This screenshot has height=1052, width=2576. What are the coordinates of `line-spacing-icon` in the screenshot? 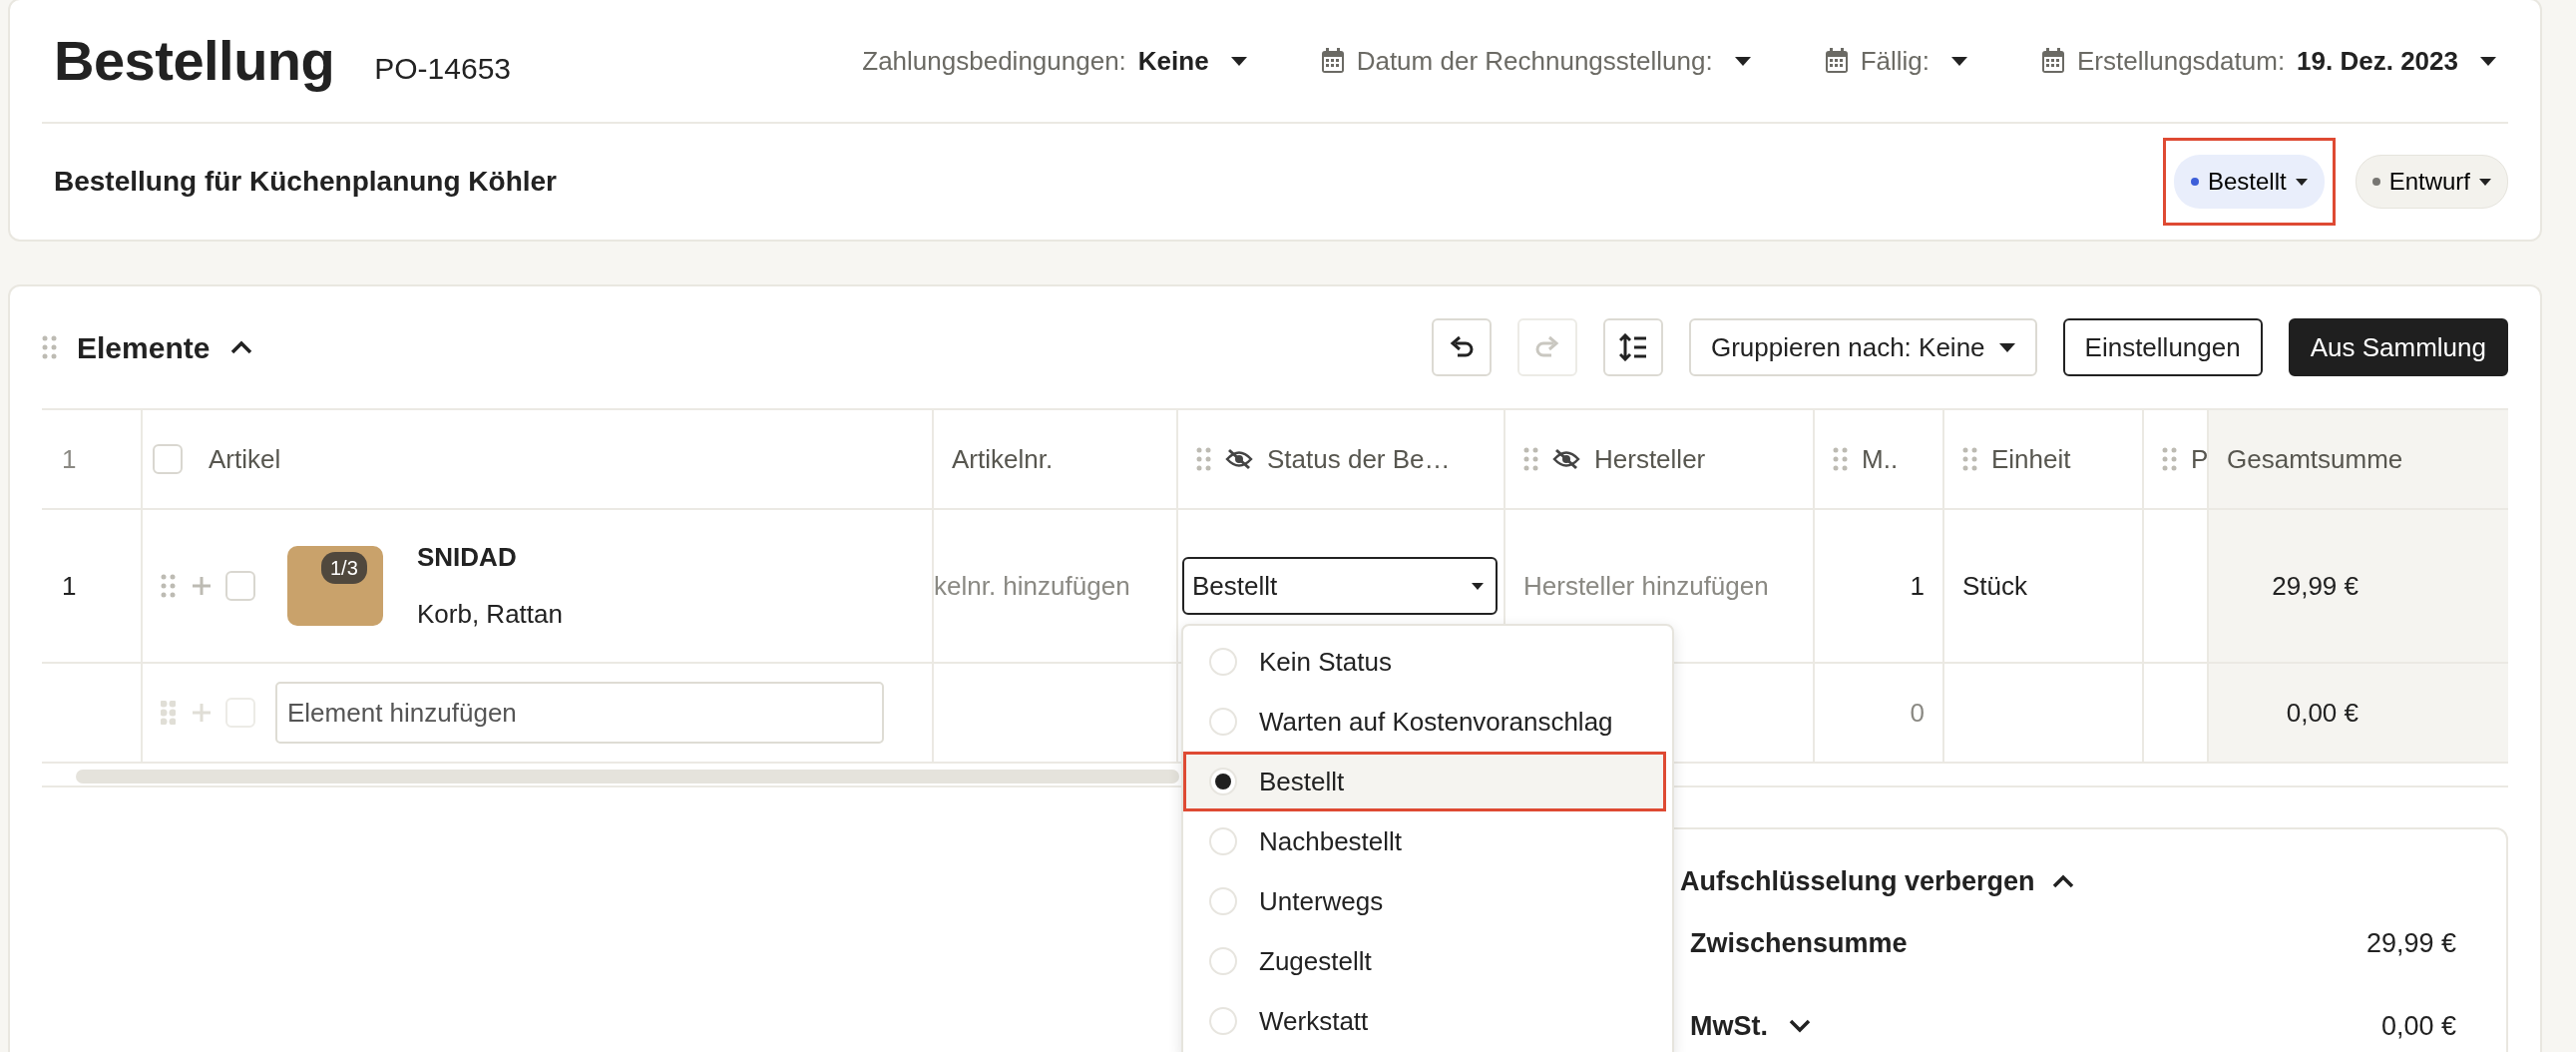 It's located at (1632, 347).